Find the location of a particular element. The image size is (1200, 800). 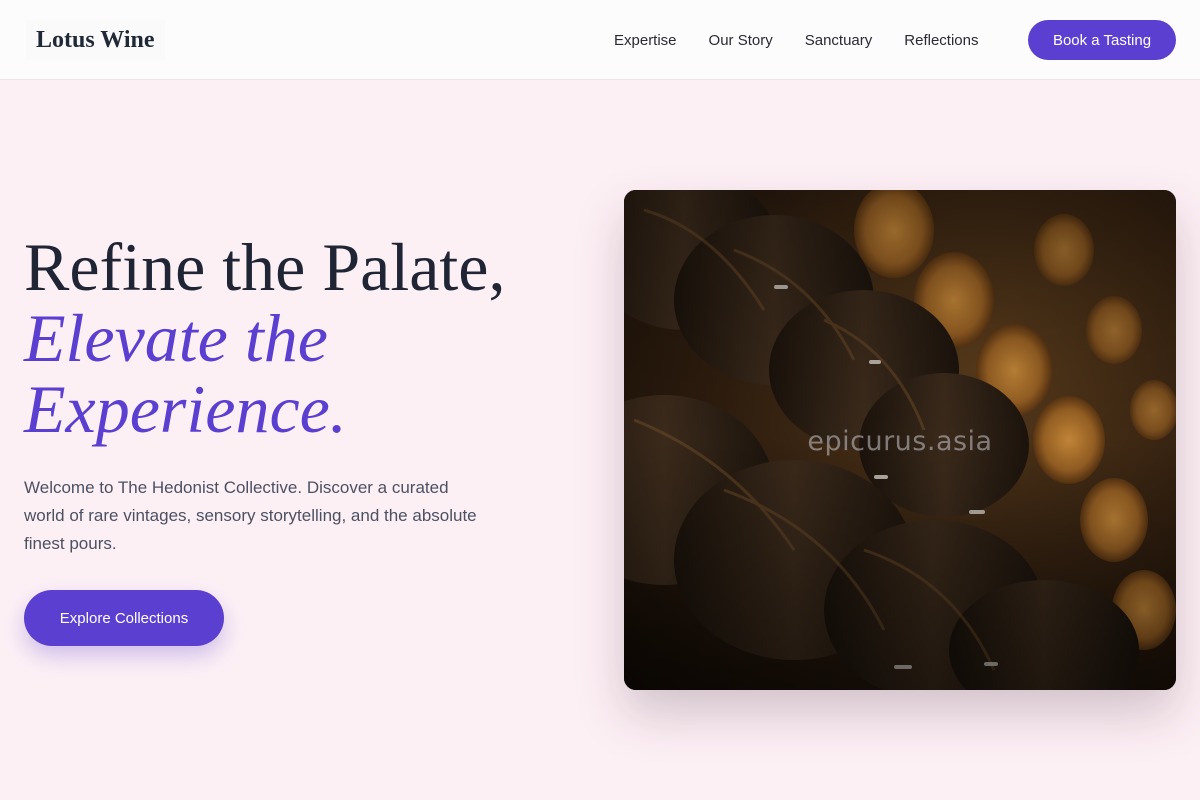

nav-link-reflections: Reflections is located at coordinates (941, 40).